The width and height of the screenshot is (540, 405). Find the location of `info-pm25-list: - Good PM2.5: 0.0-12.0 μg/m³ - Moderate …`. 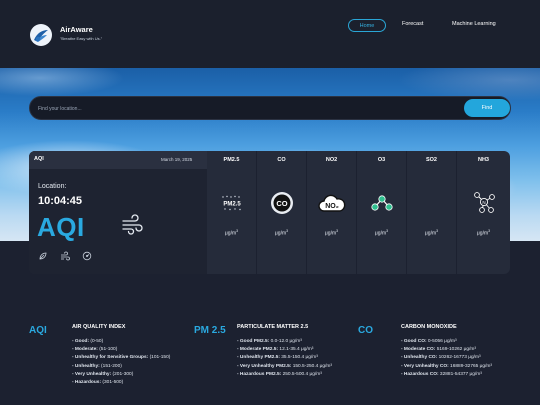

info-pm25-list: - Good PM2.5: 0.0-12.0 μg/m³ - Moderate … is located at coordinates (293, 358).